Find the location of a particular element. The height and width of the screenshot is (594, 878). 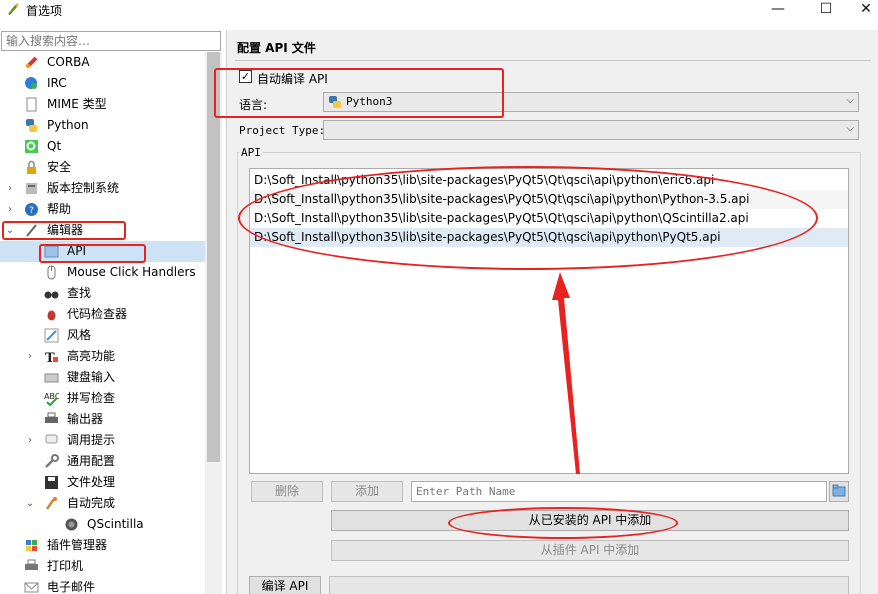

sidebar-item-email: 电子邮件 is located at coordinates (102, 585).